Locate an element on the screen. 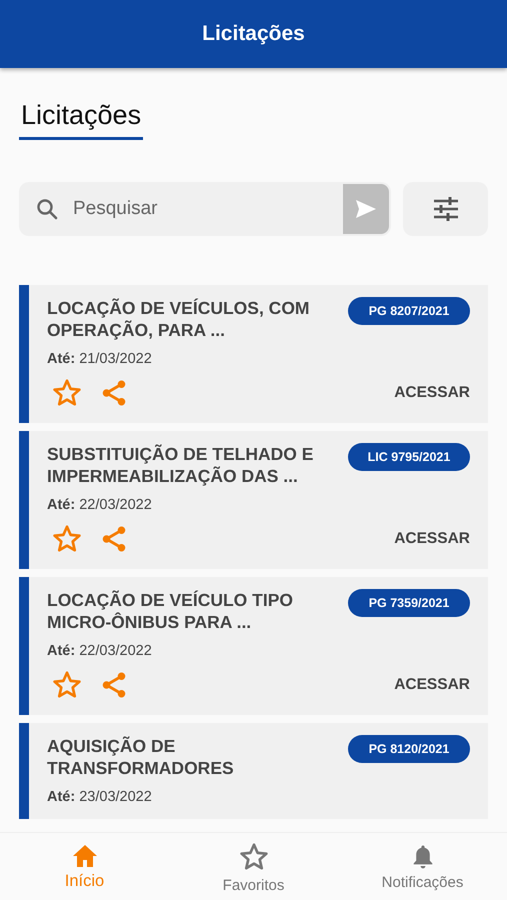  nav-tab: Favoritos is located at coordinates (253, 866).